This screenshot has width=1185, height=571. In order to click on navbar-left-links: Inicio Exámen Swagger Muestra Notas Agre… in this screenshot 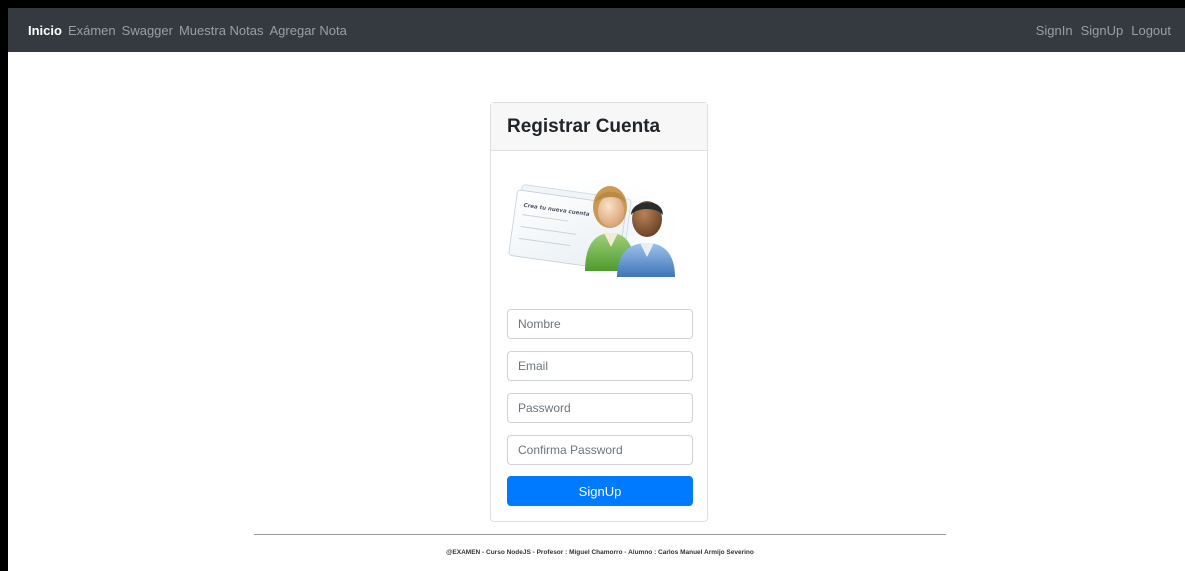, I will do `click(190, 30)`.